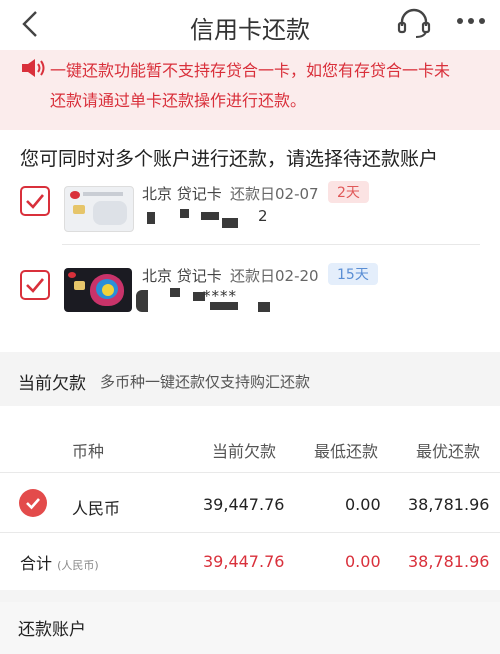 The image size is (500, 654). What do you see at coordinates (244, 561) in the screenshot?
I see `total-current-due: 39,447.76` at bounding box center [244, 561].